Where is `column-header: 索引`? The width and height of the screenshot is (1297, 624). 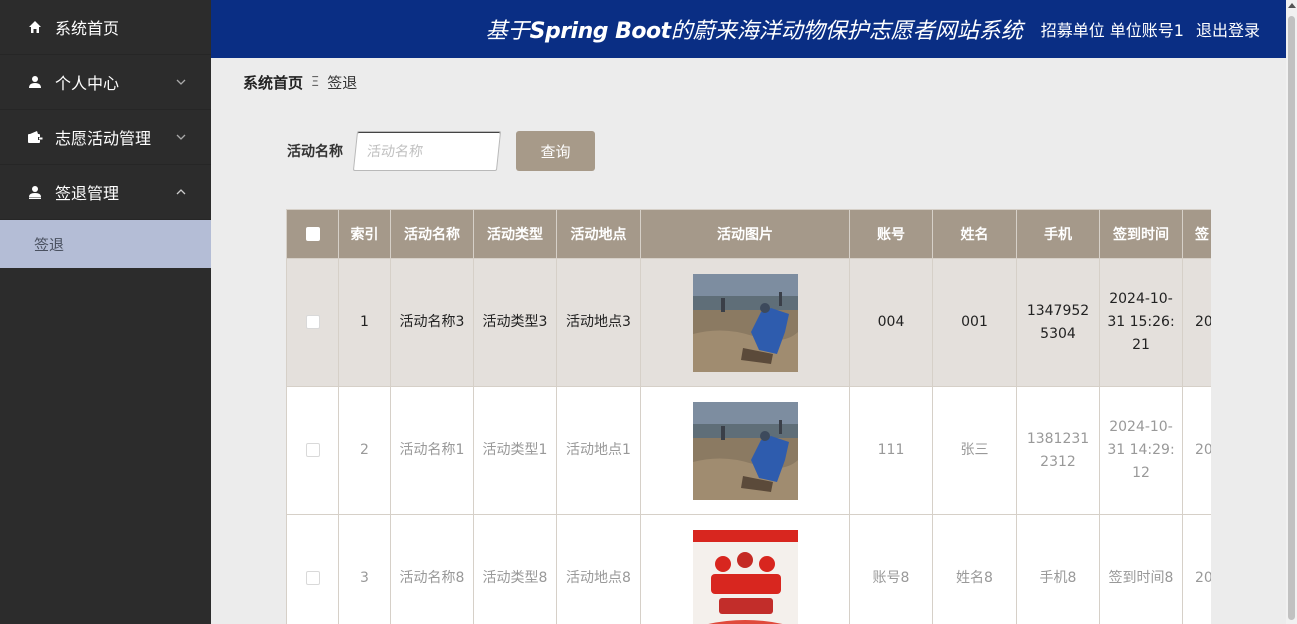 column-header: 索引 is located at coordinates (364, 234).